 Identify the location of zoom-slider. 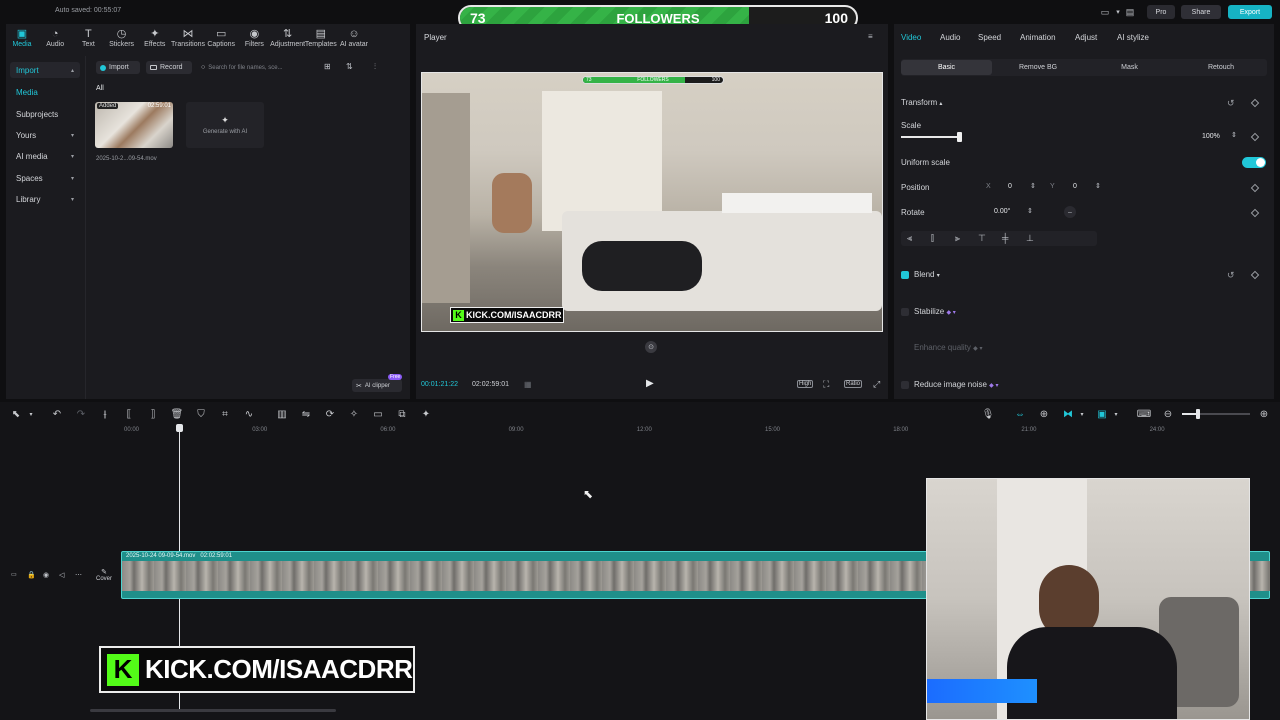
(1216, 414).